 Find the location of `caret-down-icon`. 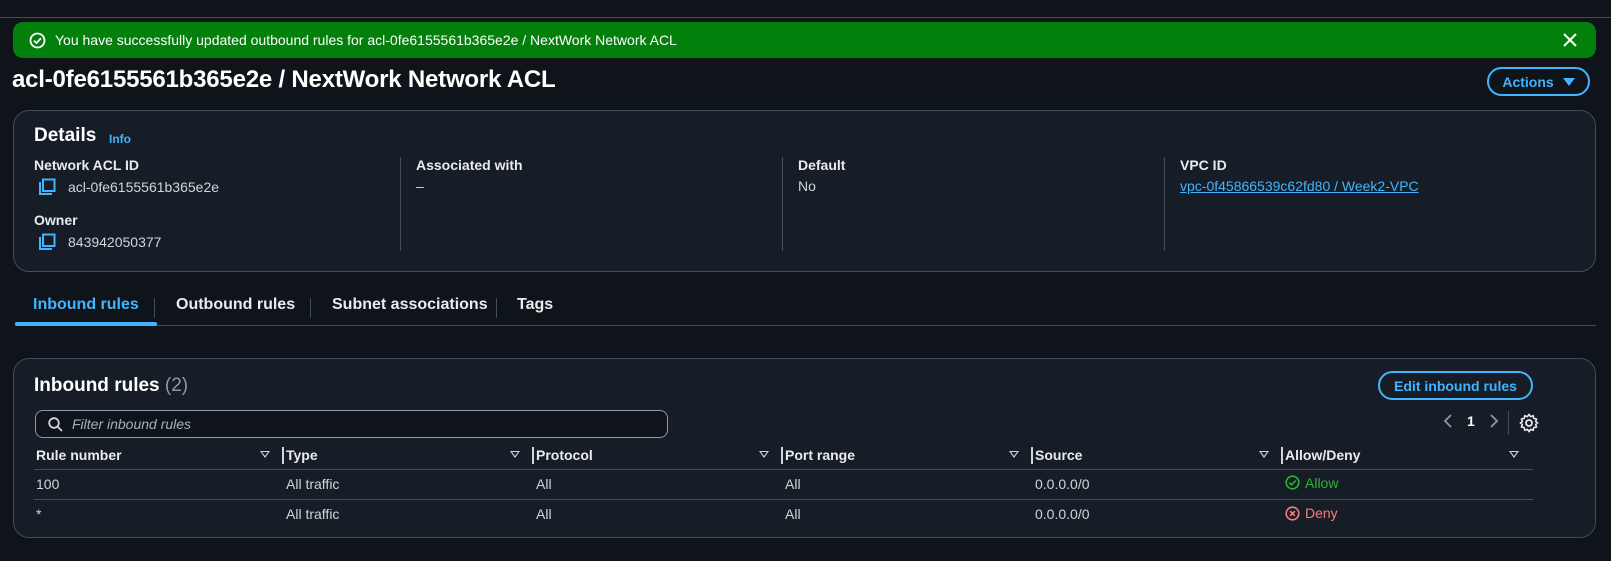

caret-down-icon is located at coordinates (1568, 81).